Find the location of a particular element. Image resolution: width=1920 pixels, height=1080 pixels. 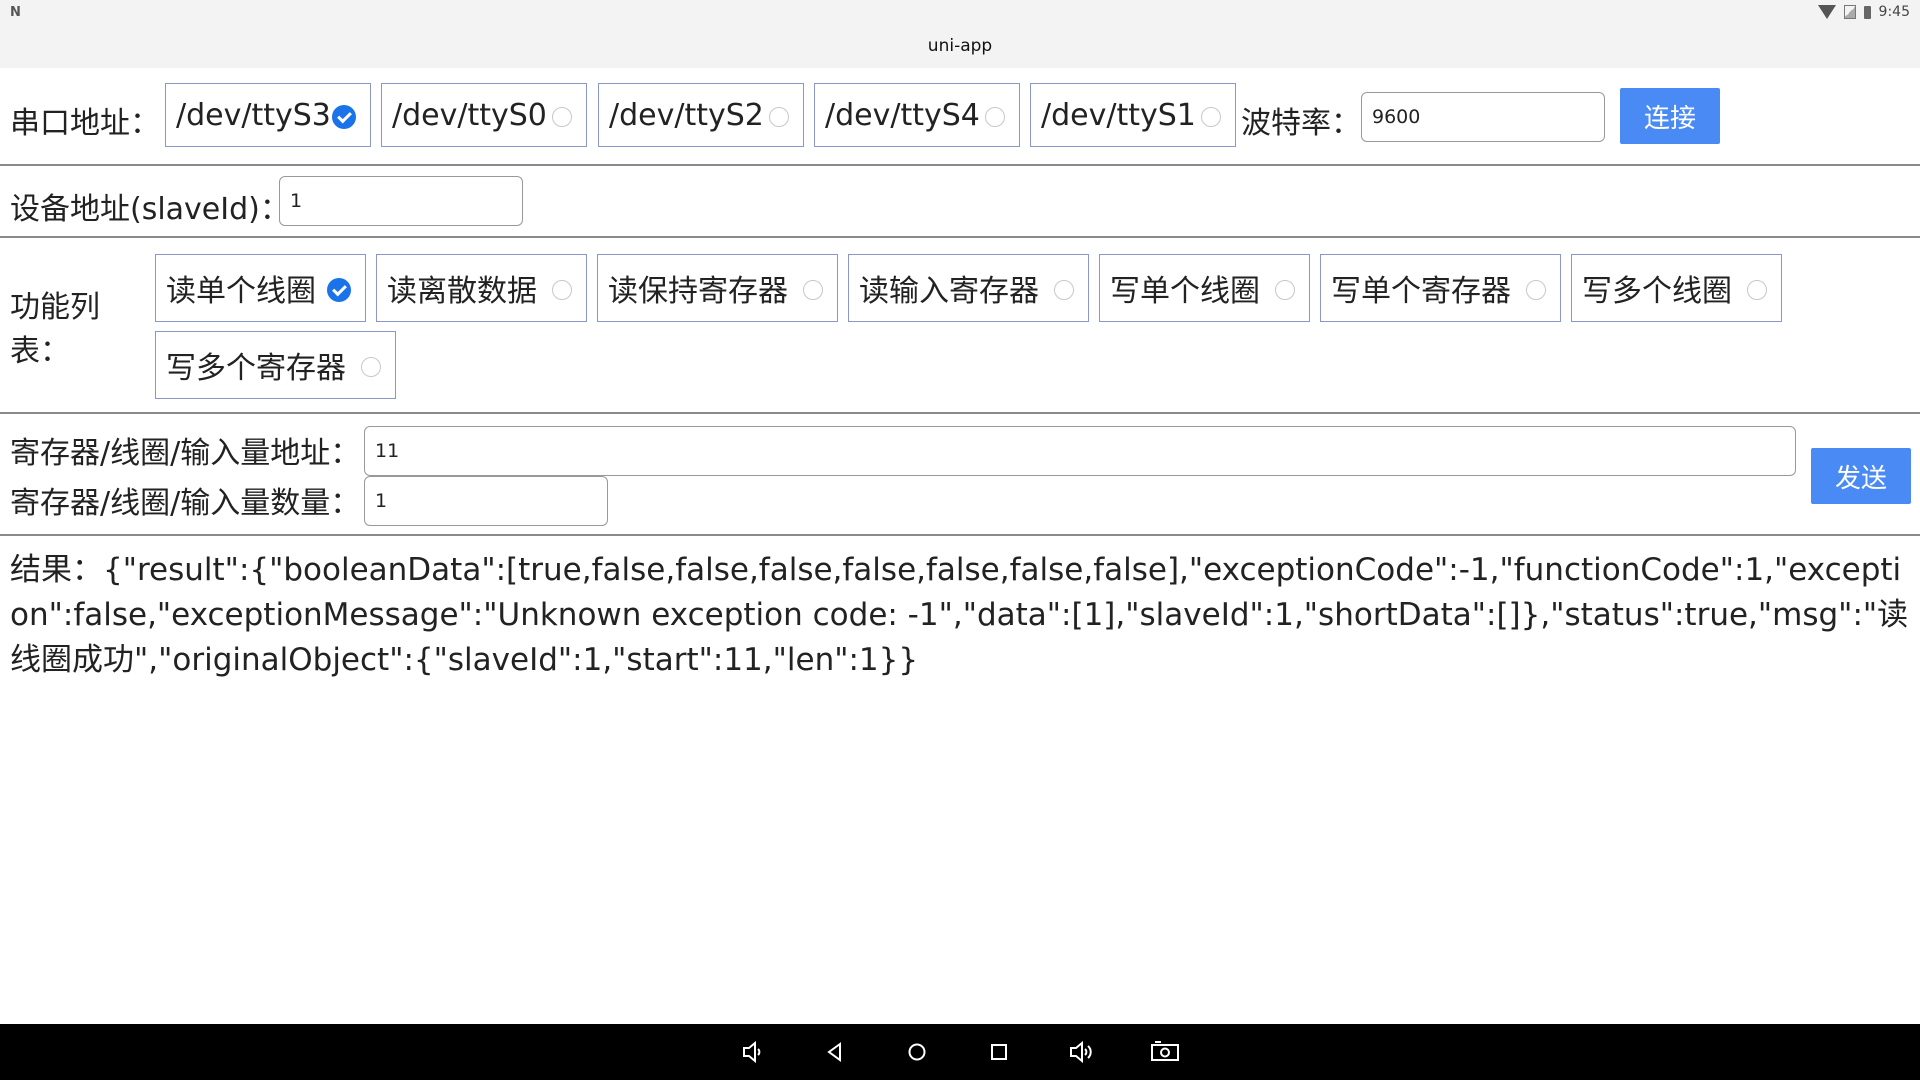

signal-icon is located at coordinates (1849, 12).